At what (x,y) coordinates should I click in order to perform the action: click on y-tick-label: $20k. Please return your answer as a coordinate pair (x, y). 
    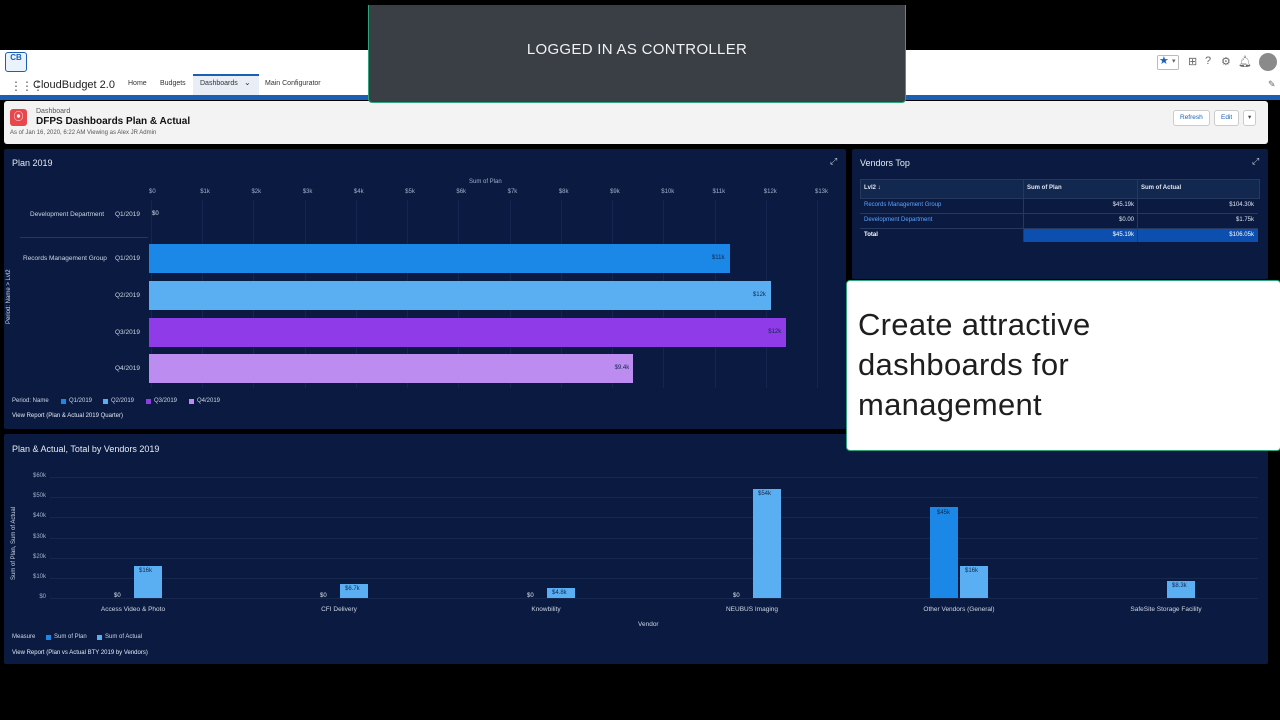
    Looking at the image, I should click on (39, 556).